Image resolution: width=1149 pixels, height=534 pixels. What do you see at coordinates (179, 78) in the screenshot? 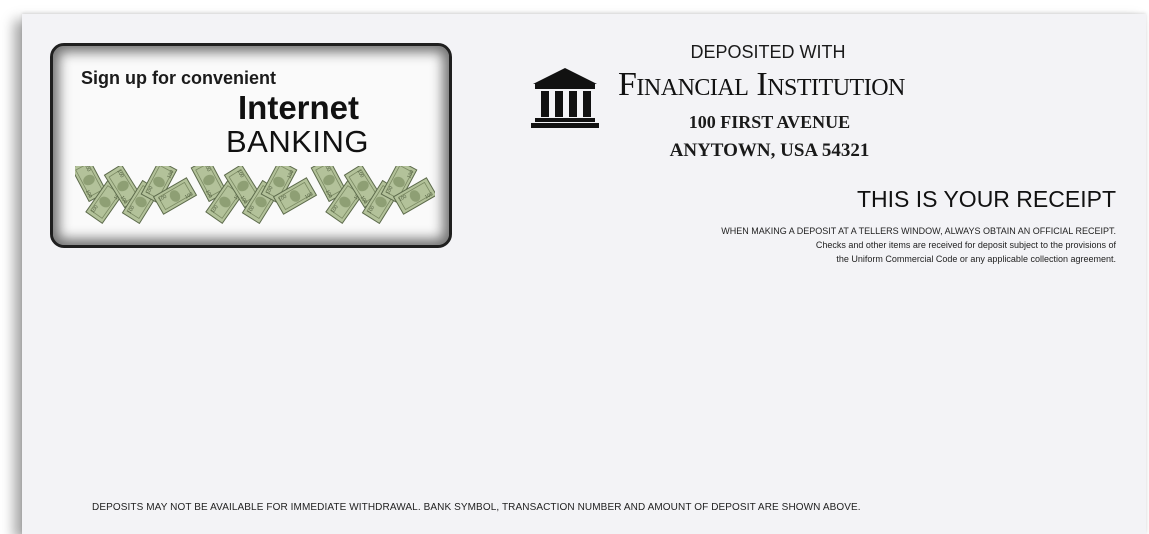
I see `promo-tagline: Sign up for convenient` at bounding box center [179, 78].